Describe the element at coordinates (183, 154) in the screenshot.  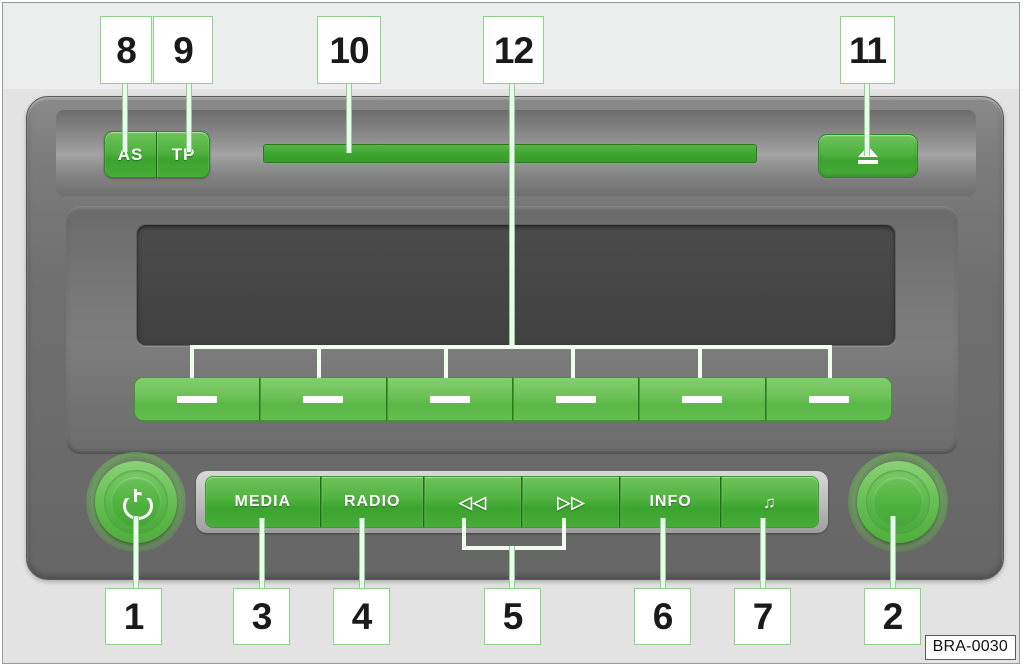
I see `tp-button: TP` at that location.